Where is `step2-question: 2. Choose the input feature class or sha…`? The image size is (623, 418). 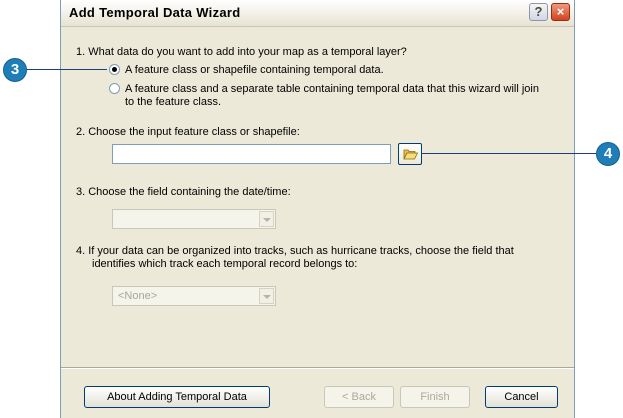 step2-question: 2. Choose the input feature class or sha… is located at coordinates (188, 132).